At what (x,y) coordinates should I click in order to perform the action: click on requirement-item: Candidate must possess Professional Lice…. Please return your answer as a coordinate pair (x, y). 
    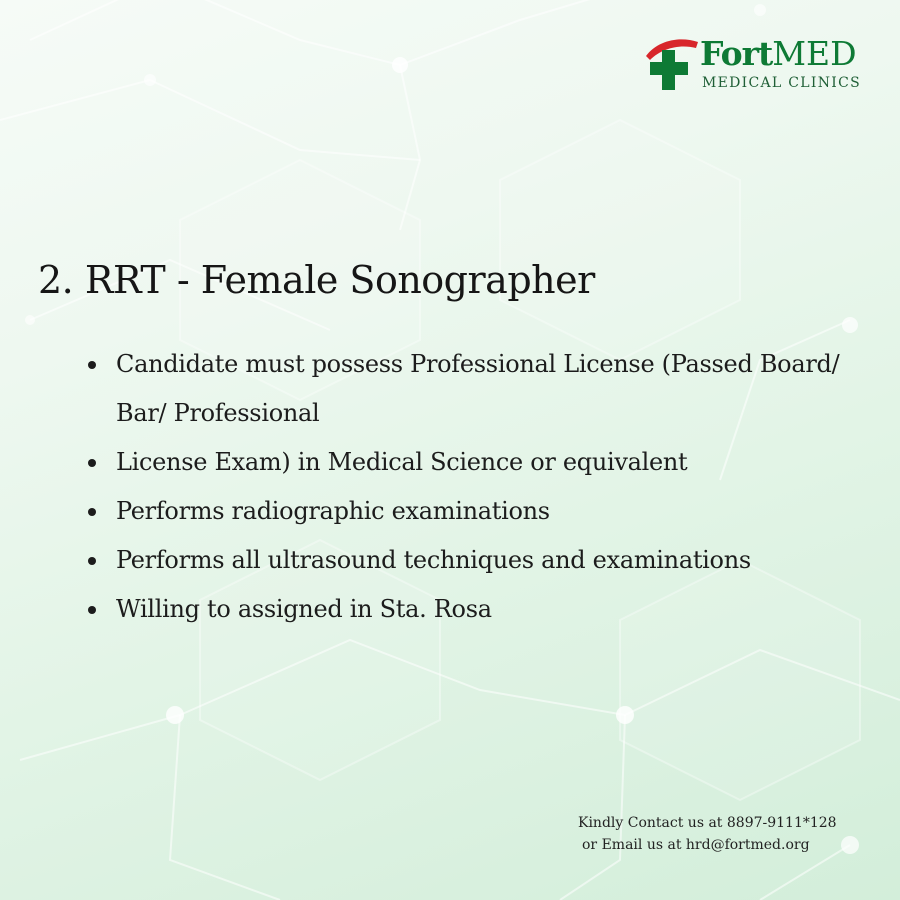
    Looking at the image, I should click on (482, 389).